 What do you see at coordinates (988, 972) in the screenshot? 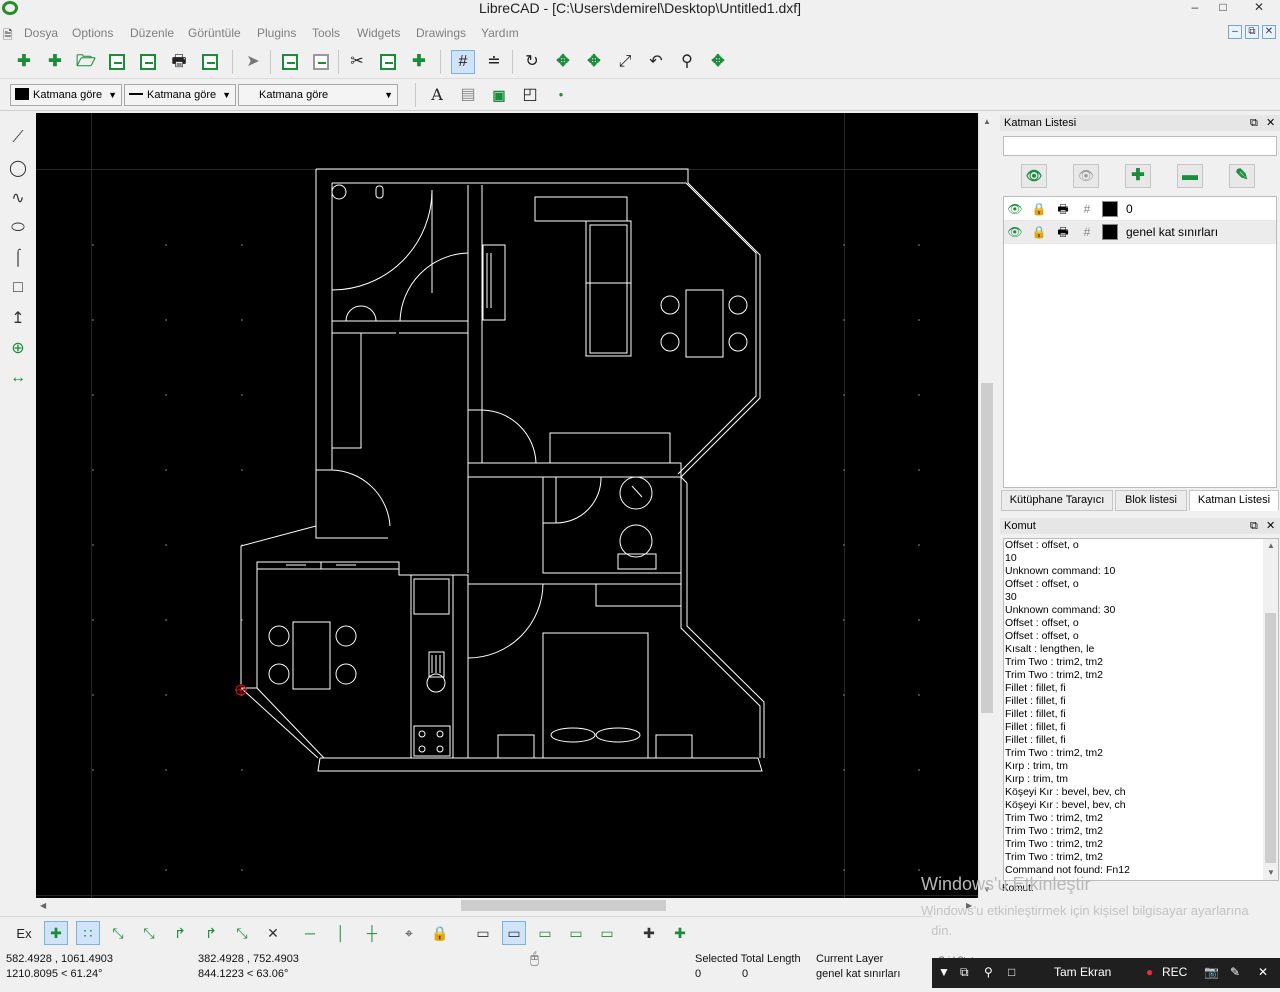
I see `search-icon: ⚲` at bounding box center [988, 972].